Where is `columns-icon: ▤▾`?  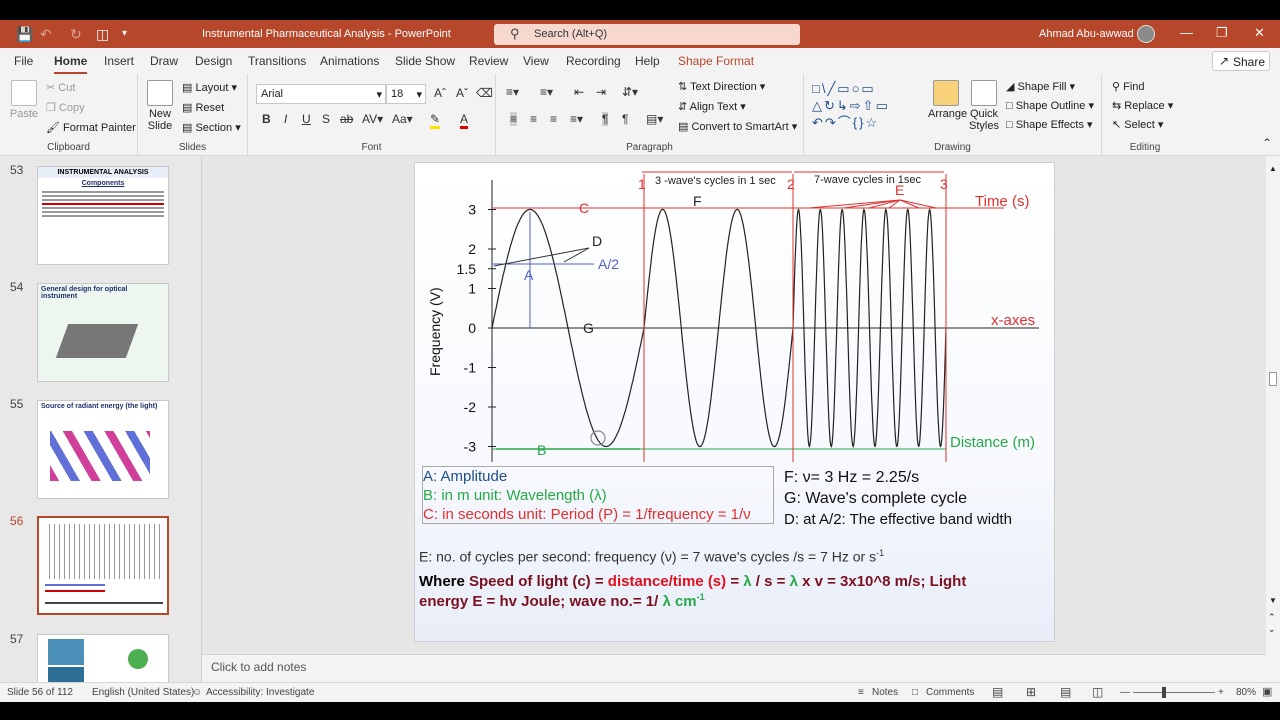
columns-icon: ▤▾ is located at coordinates (654, 119).